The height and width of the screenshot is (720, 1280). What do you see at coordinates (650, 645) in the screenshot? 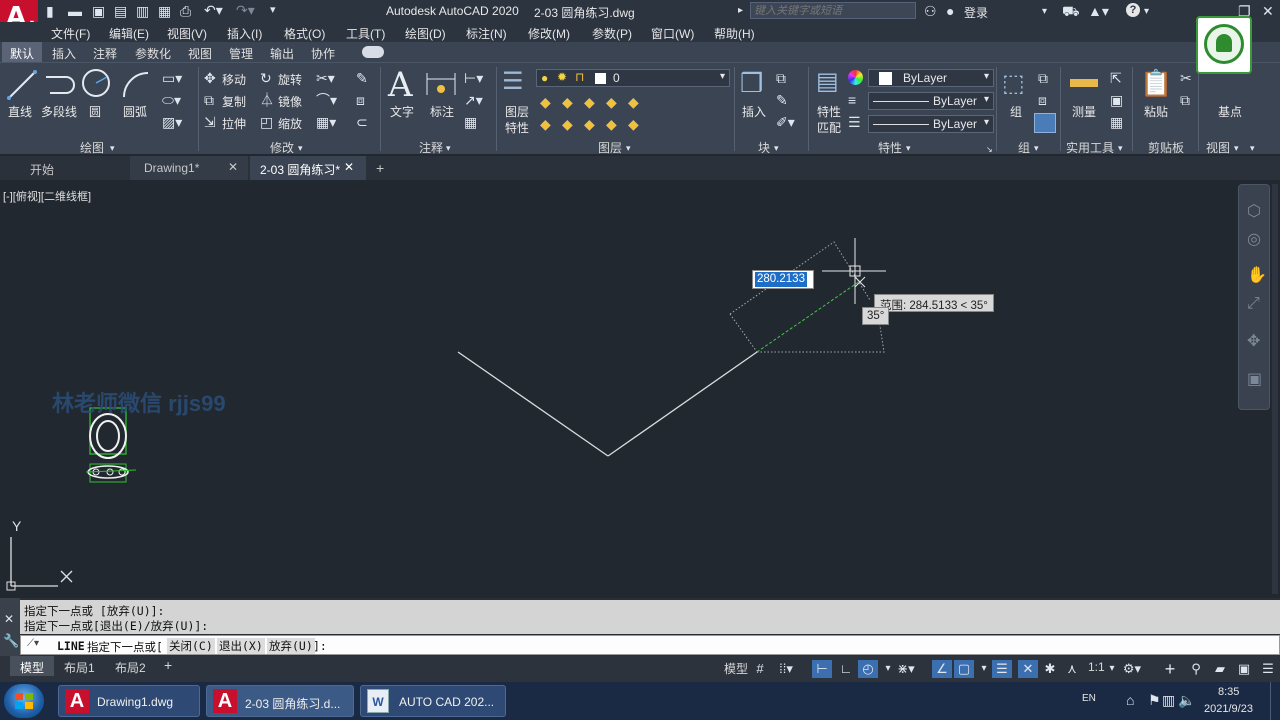
I see `command-input-line: ⟋▾ LINE 指定下一点或[ 关闭(C) 退出(X) 放弃(U) ]:` at bounding box center [650, 645].